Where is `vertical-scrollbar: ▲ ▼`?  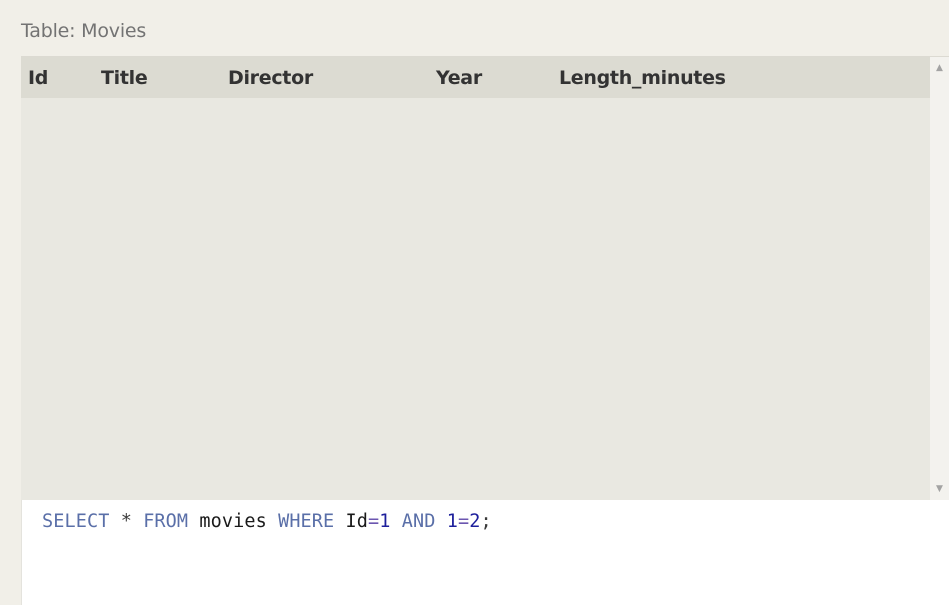 vertical-scrollbar: ▲ ▼ is located at coordinates (939, 278).